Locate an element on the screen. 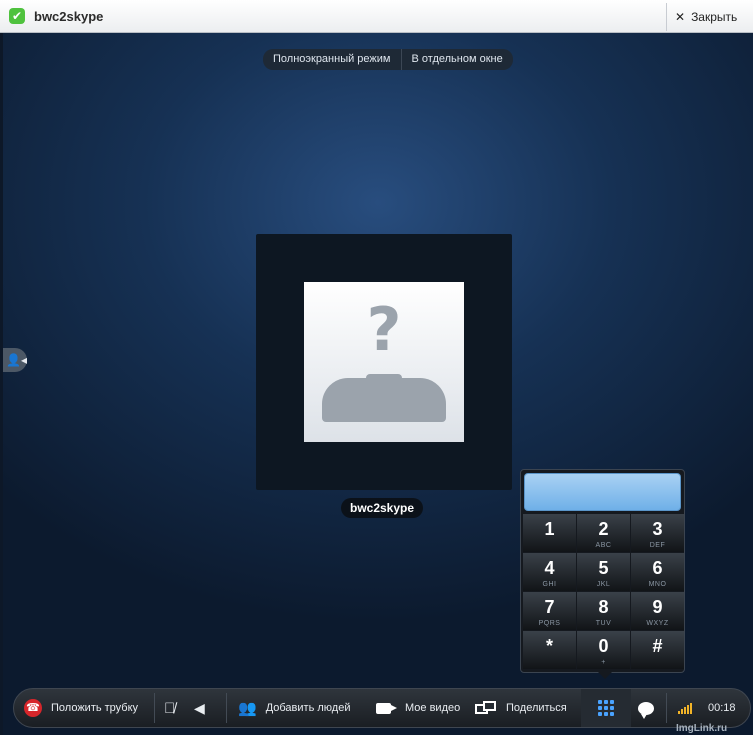  chat-bubble-icon is located at coordinates (646, 710).